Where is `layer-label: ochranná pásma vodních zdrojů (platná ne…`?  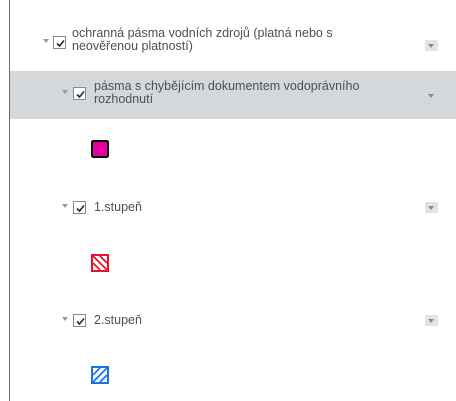
layer-label: ochranná pásma vodních zdrojů (platná ne… is located at coordinates (202, 39).